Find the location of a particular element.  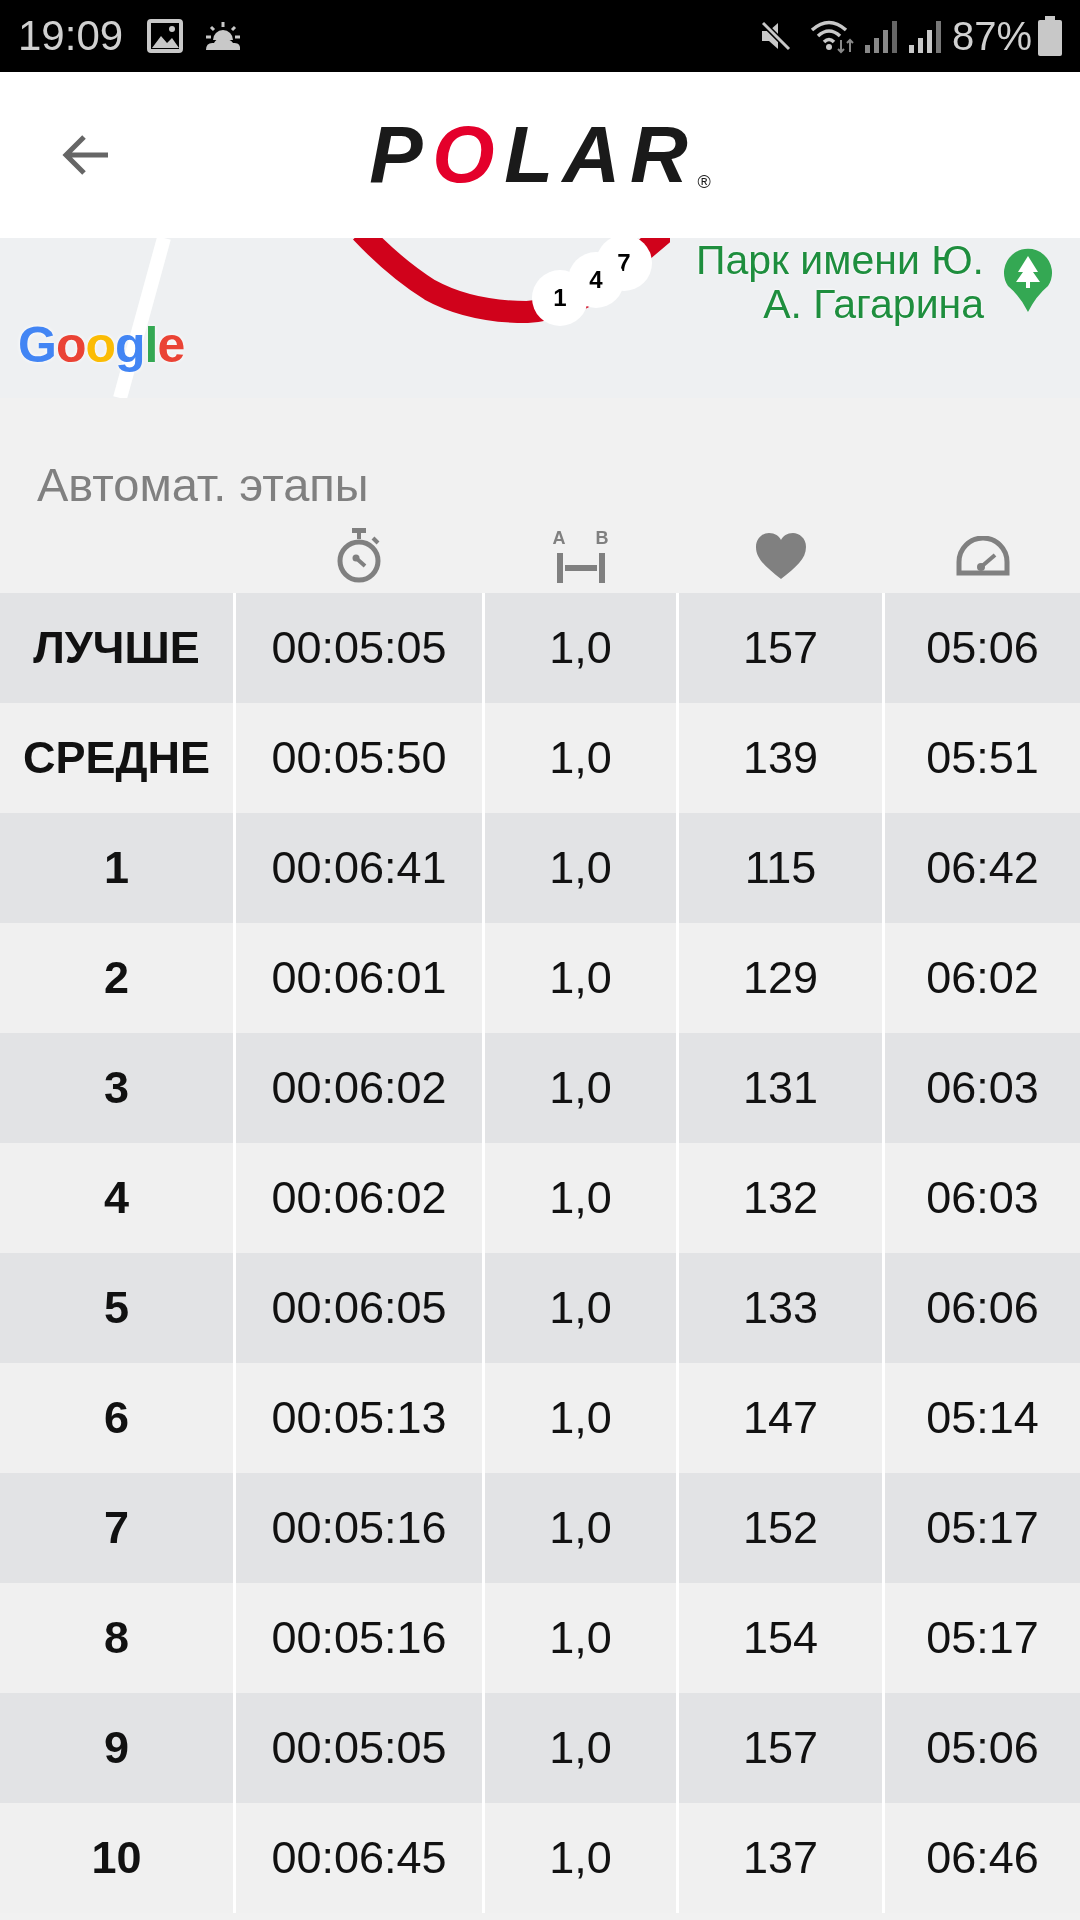

battery-icon is located at coordinates (1050, 36).